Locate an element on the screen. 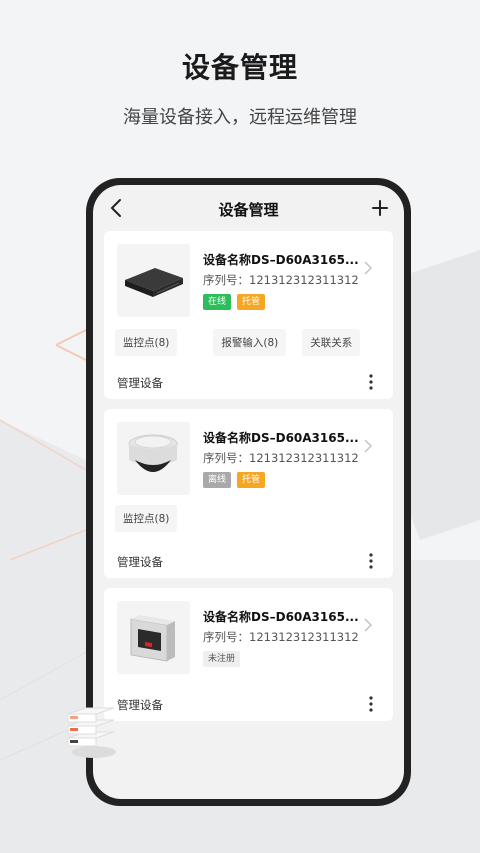 The width and height of the screenshot is (480, 853). page-headline: 设备管理 is located at coordinates (239, 67).